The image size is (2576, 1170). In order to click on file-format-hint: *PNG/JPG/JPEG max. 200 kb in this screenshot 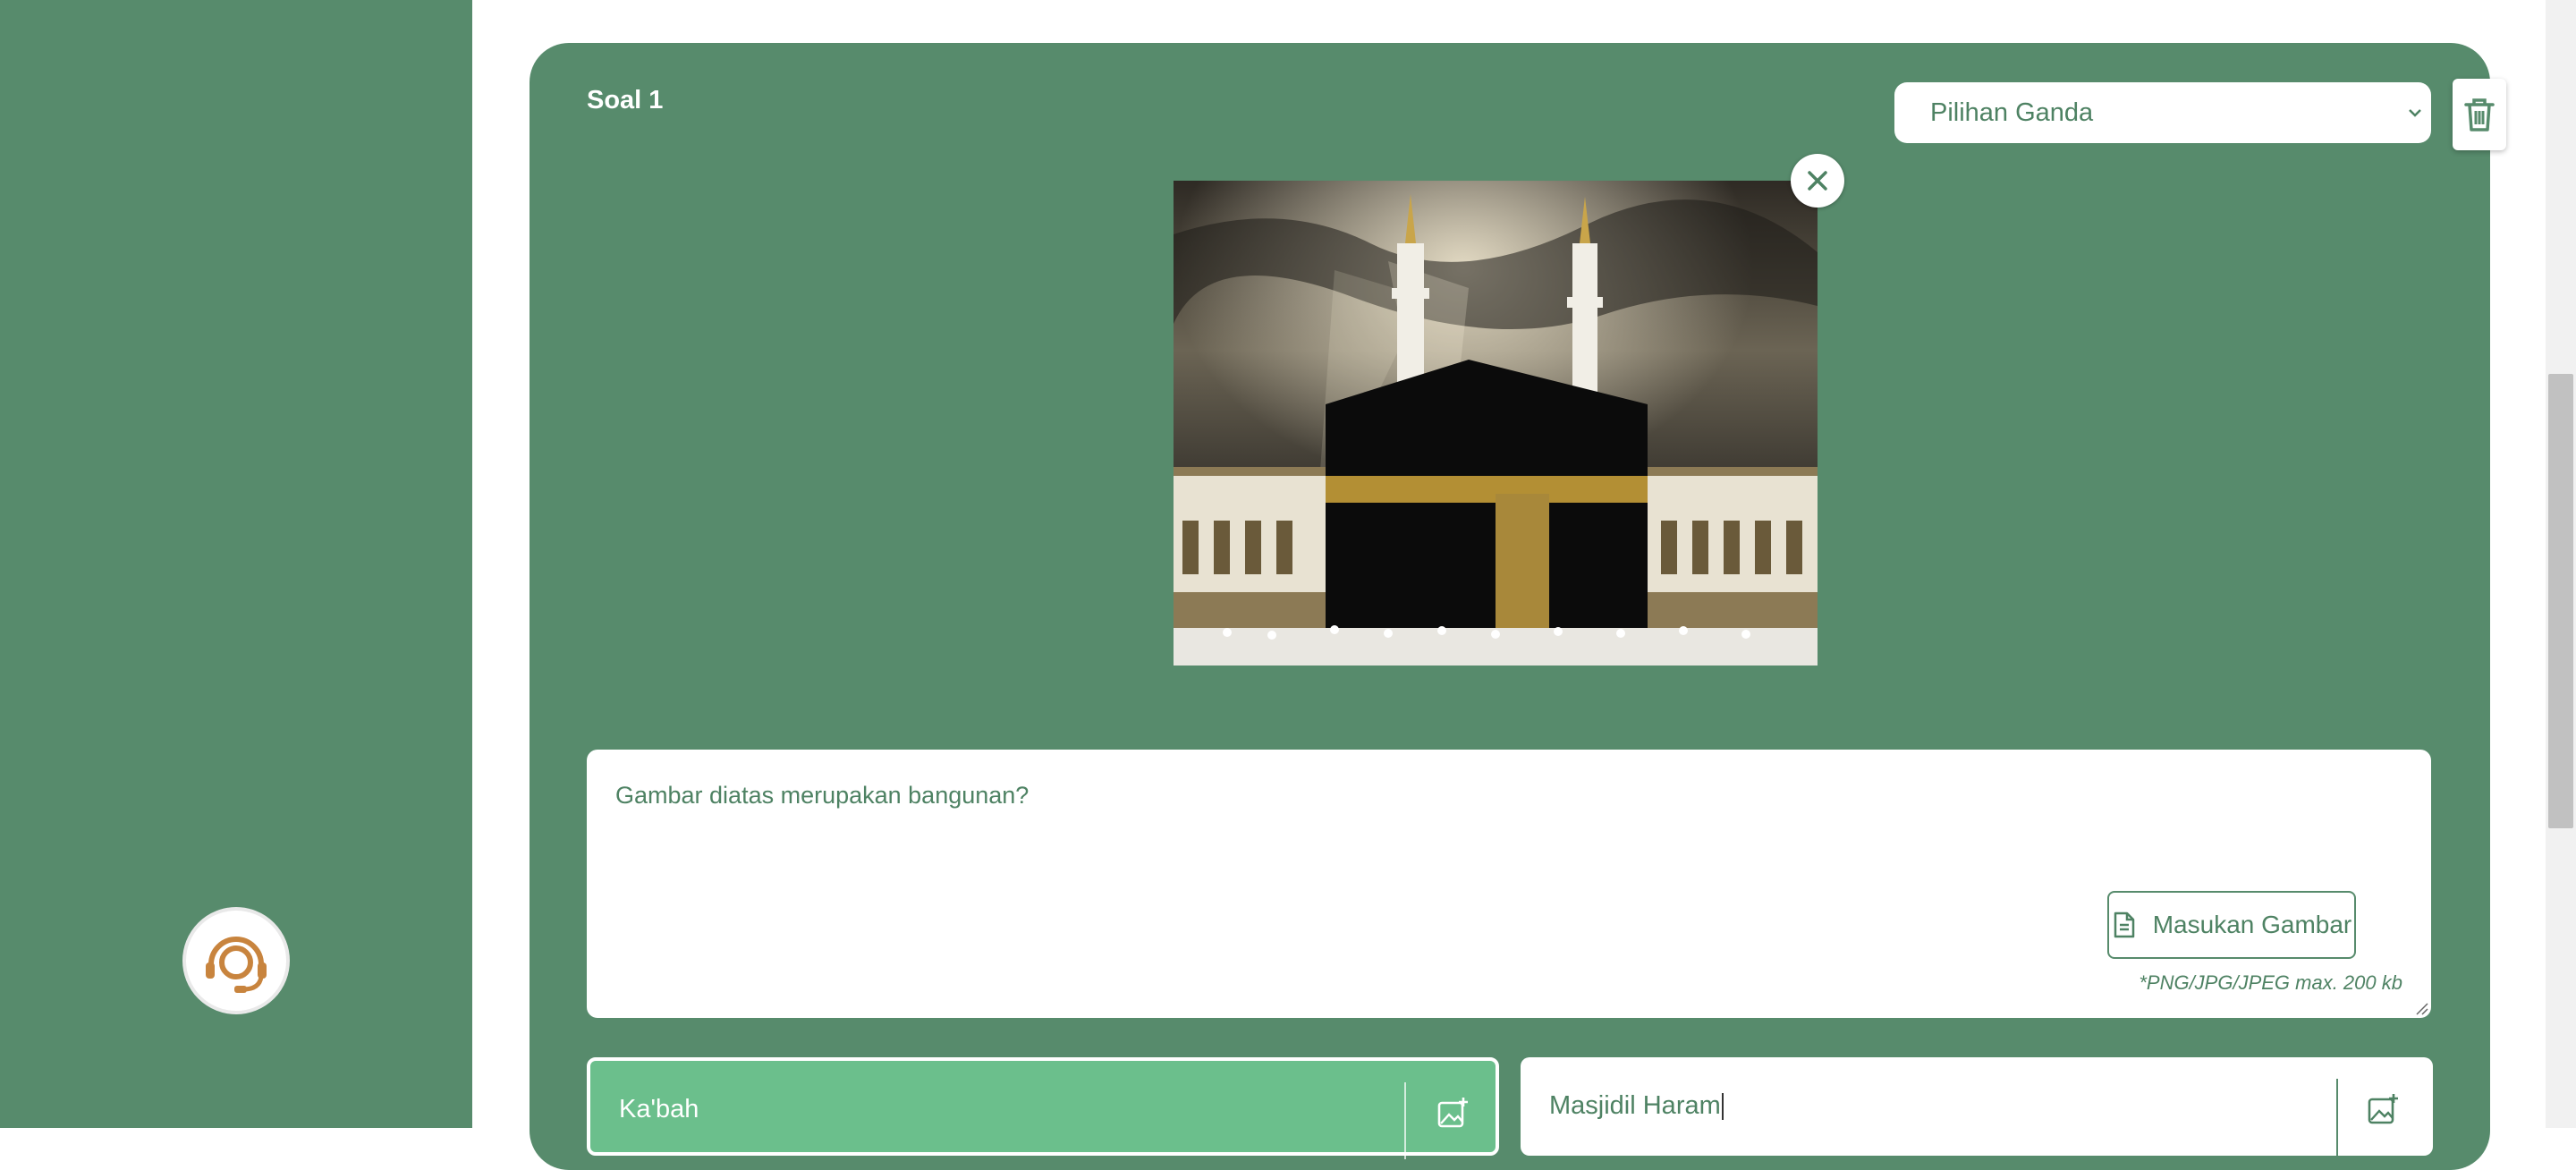, I will do `click(2270, 982)`.